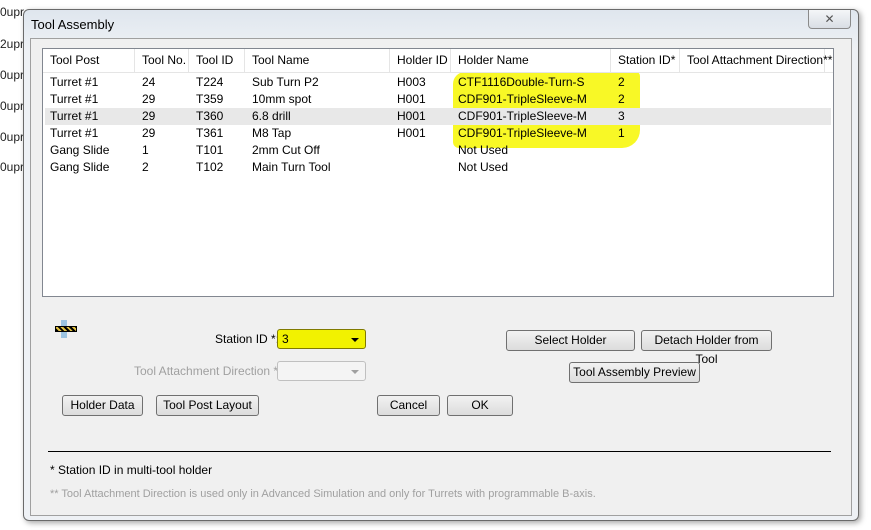  I want to click on close-icon: ✕, so click(829, 19).